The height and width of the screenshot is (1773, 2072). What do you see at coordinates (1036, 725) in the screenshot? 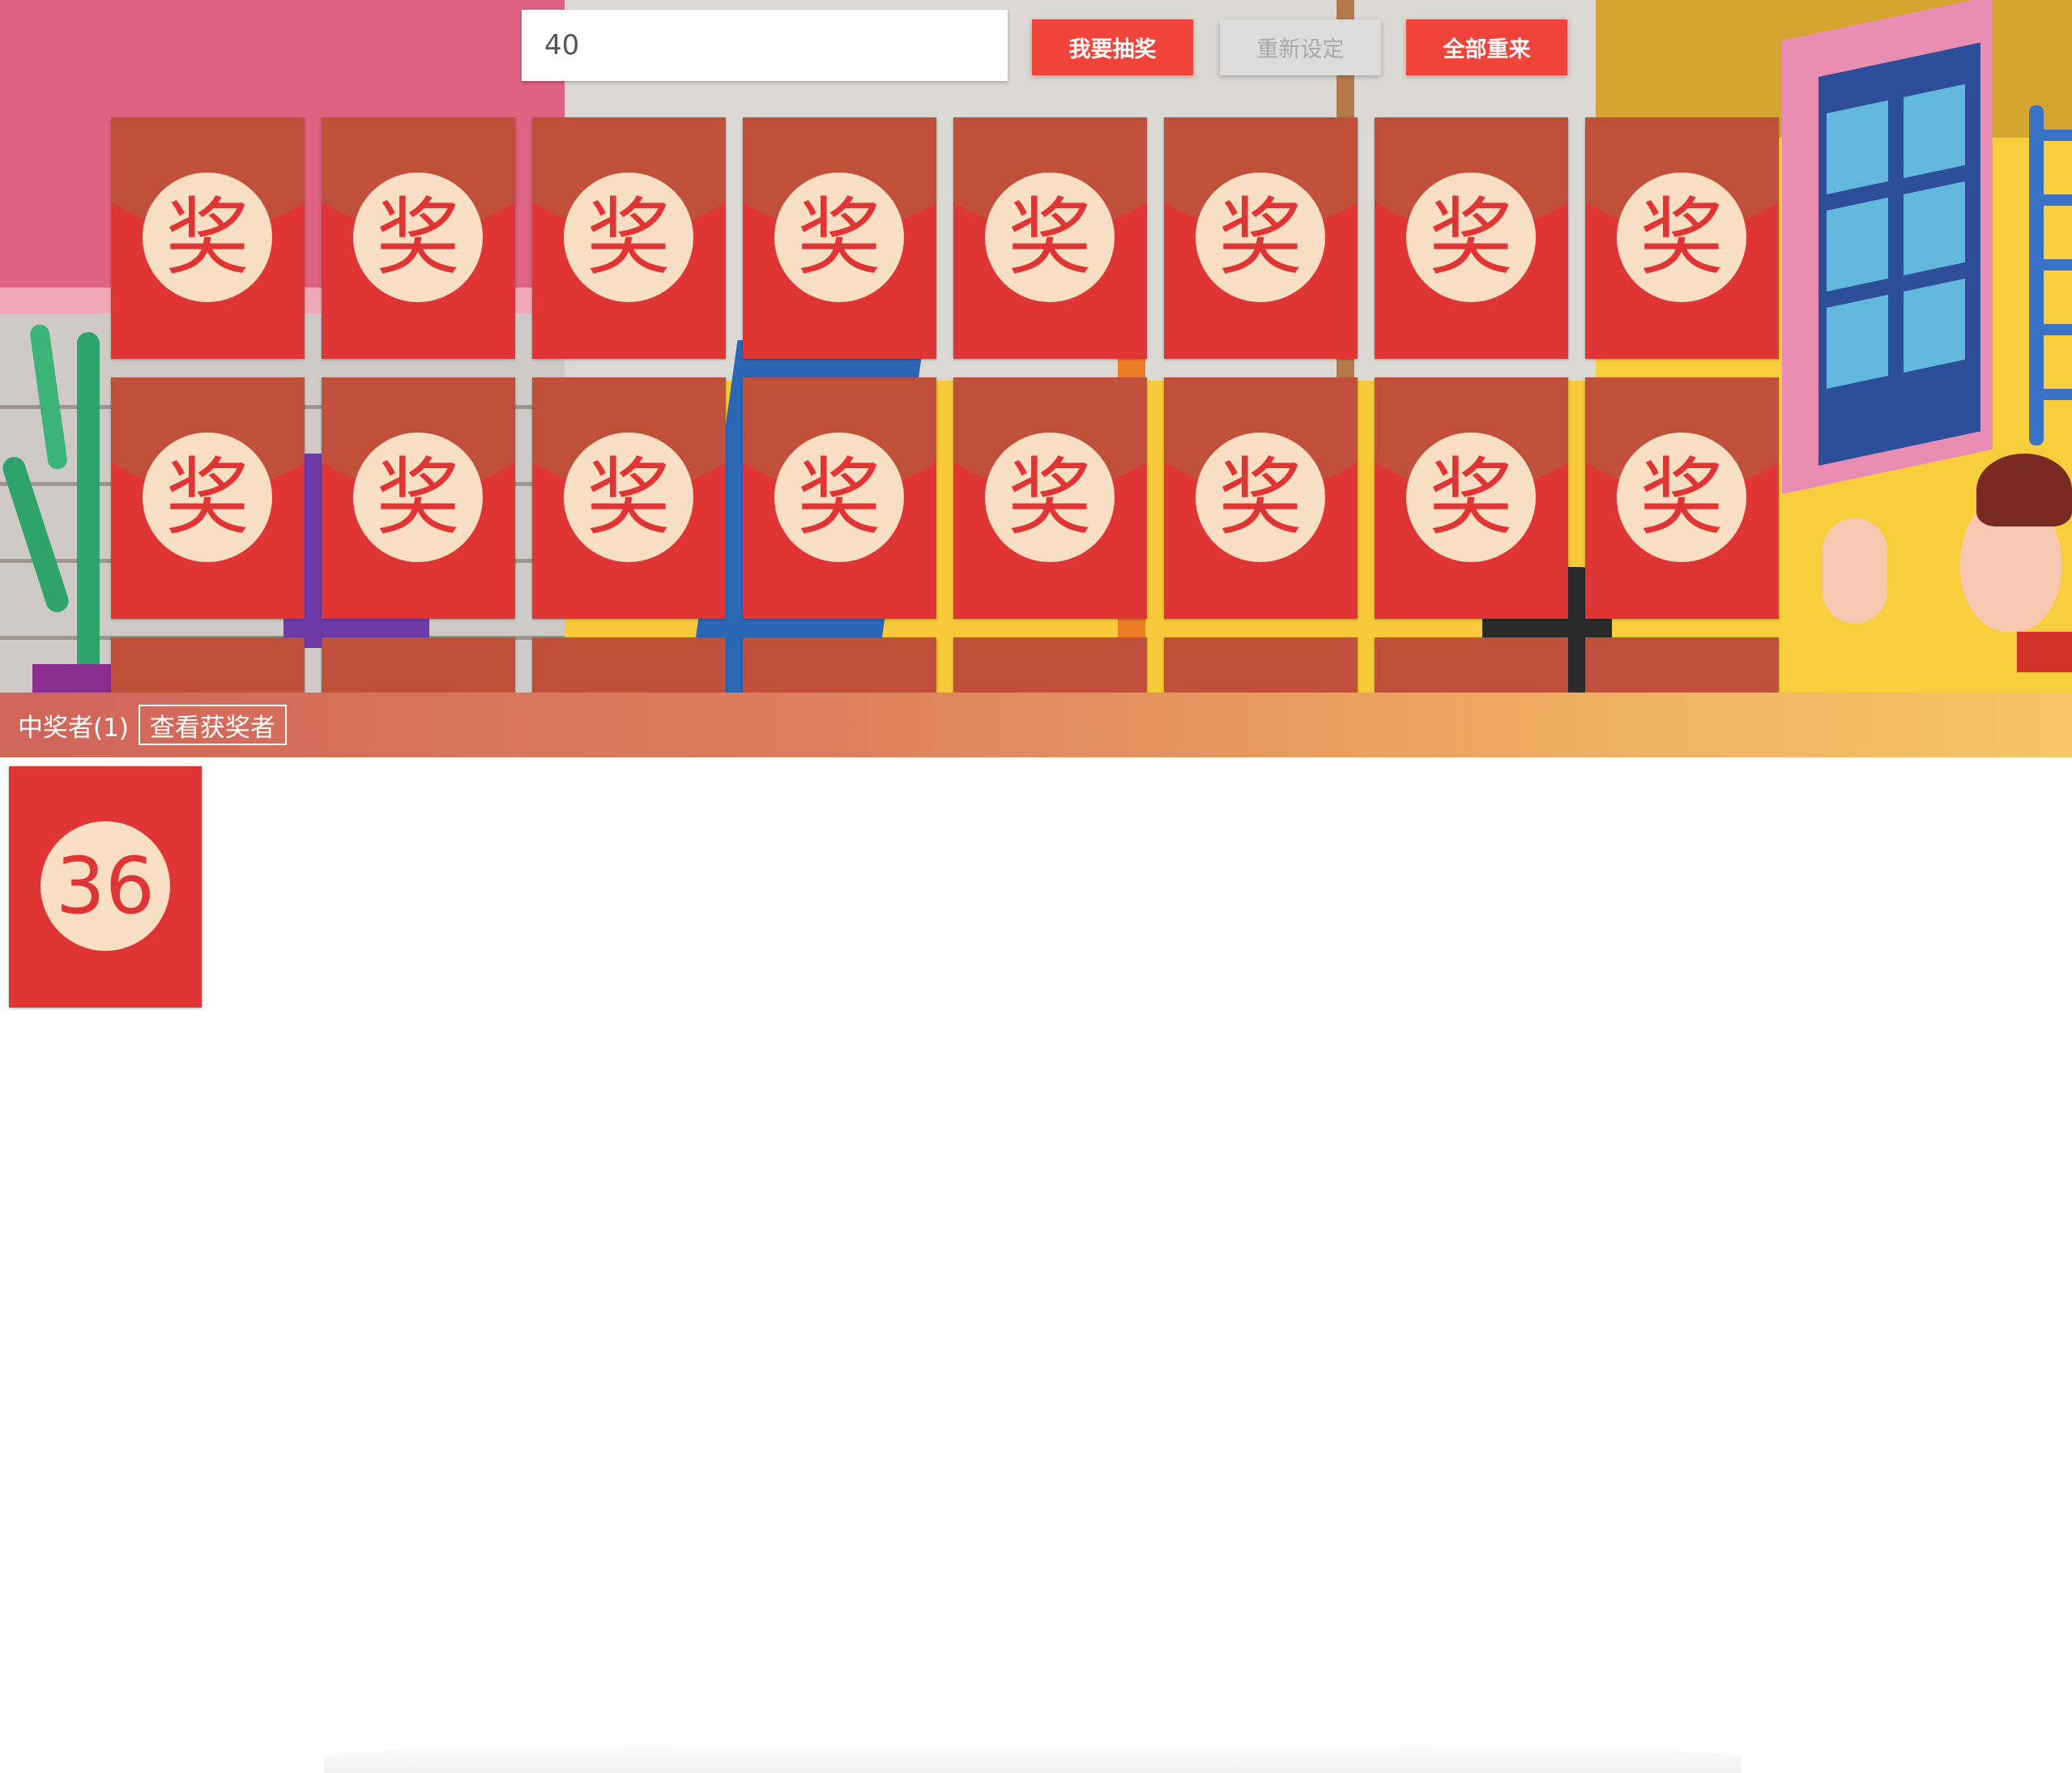
I see `winners-bar: 中奖者(1) 查看获奖者` at bounding box center [1036, 725].